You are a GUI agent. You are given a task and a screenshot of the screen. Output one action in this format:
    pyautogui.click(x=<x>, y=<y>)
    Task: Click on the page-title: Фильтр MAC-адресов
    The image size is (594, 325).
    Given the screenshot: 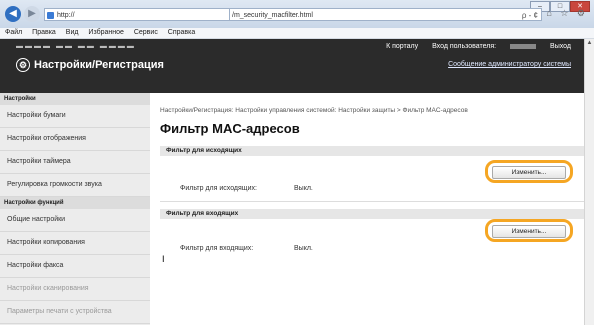 What is the action you would take?
    pyautogui.click(x=230, y=128)
    